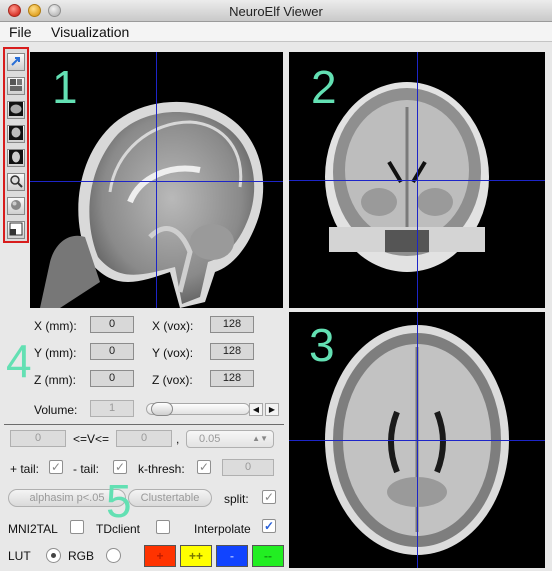 The image size is (552, 571). I want to click on lut-negative-button: -, so click(232, 556).